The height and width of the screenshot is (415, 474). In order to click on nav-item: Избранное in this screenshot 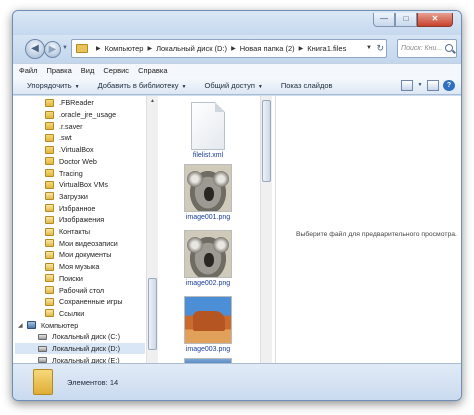, I will do `click(70, 208)`.